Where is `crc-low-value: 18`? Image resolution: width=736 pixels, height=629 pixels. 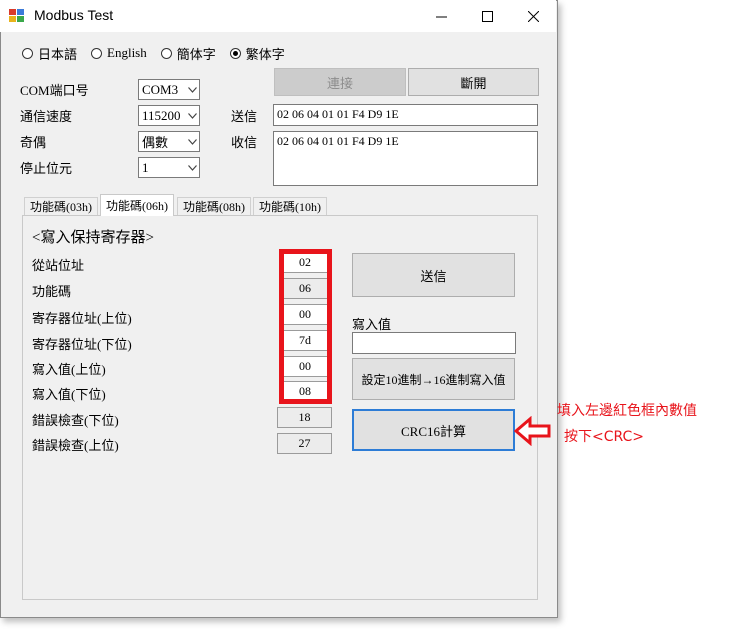
crc-low-value: 18 is located at coordinates (304, 417).